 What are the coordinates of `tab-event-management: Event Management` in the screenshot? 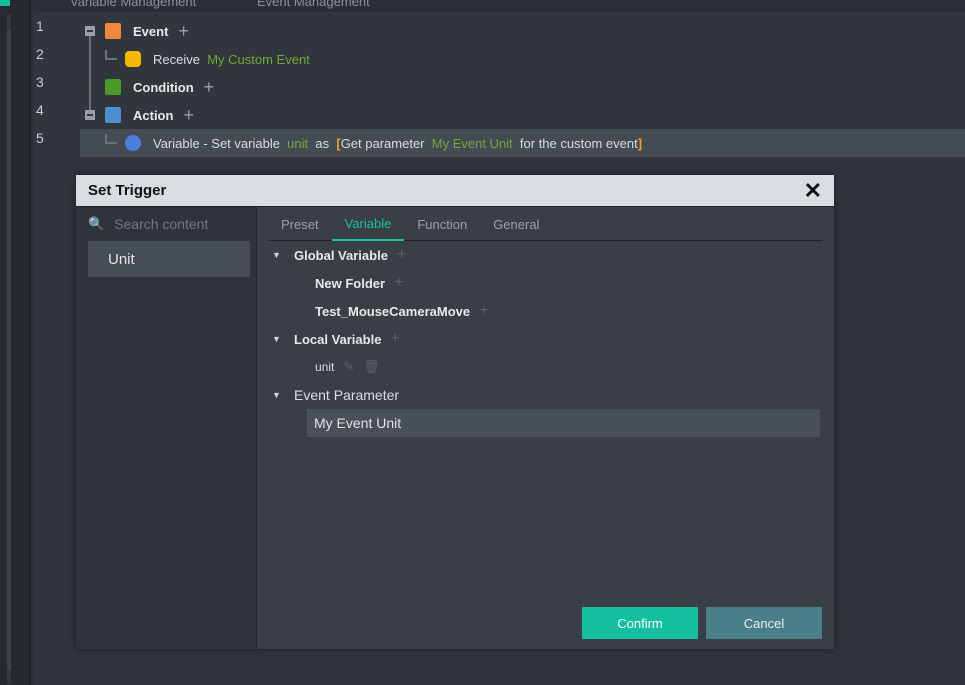 It's located at (313, 4).